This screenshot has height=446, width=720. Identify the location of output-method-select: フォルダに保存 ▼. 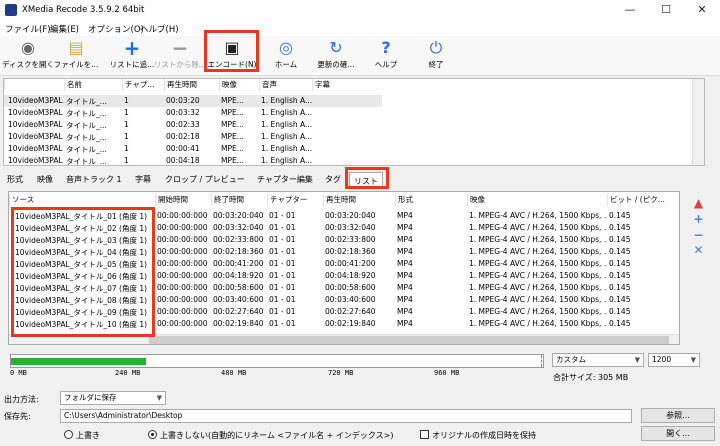
(113, 398).